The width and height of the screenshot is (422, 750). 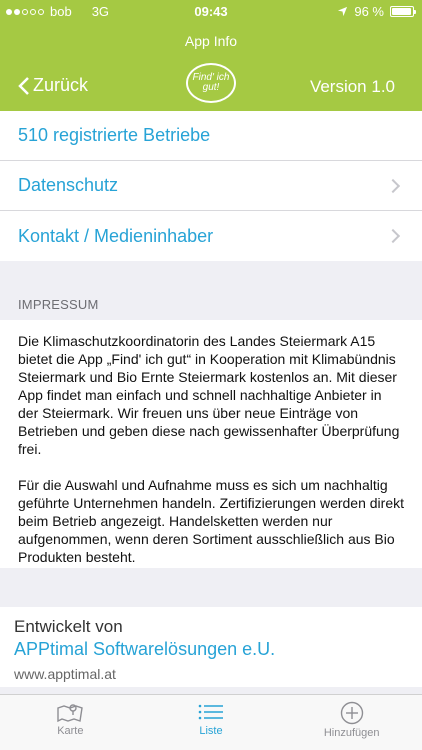 I want to click on contact-row: Kontakt / Medieninhaber, so click(x=211, y=236).